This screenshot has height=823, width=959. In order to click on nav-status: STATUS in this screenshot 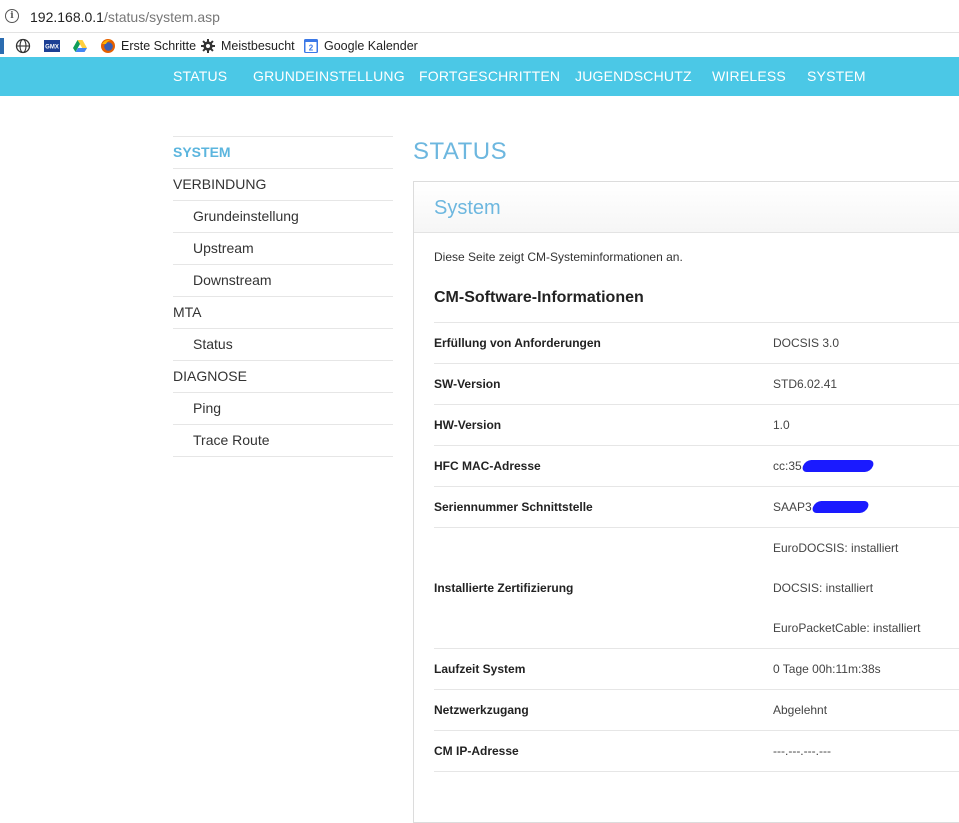, I will do `click(200, 76)`.